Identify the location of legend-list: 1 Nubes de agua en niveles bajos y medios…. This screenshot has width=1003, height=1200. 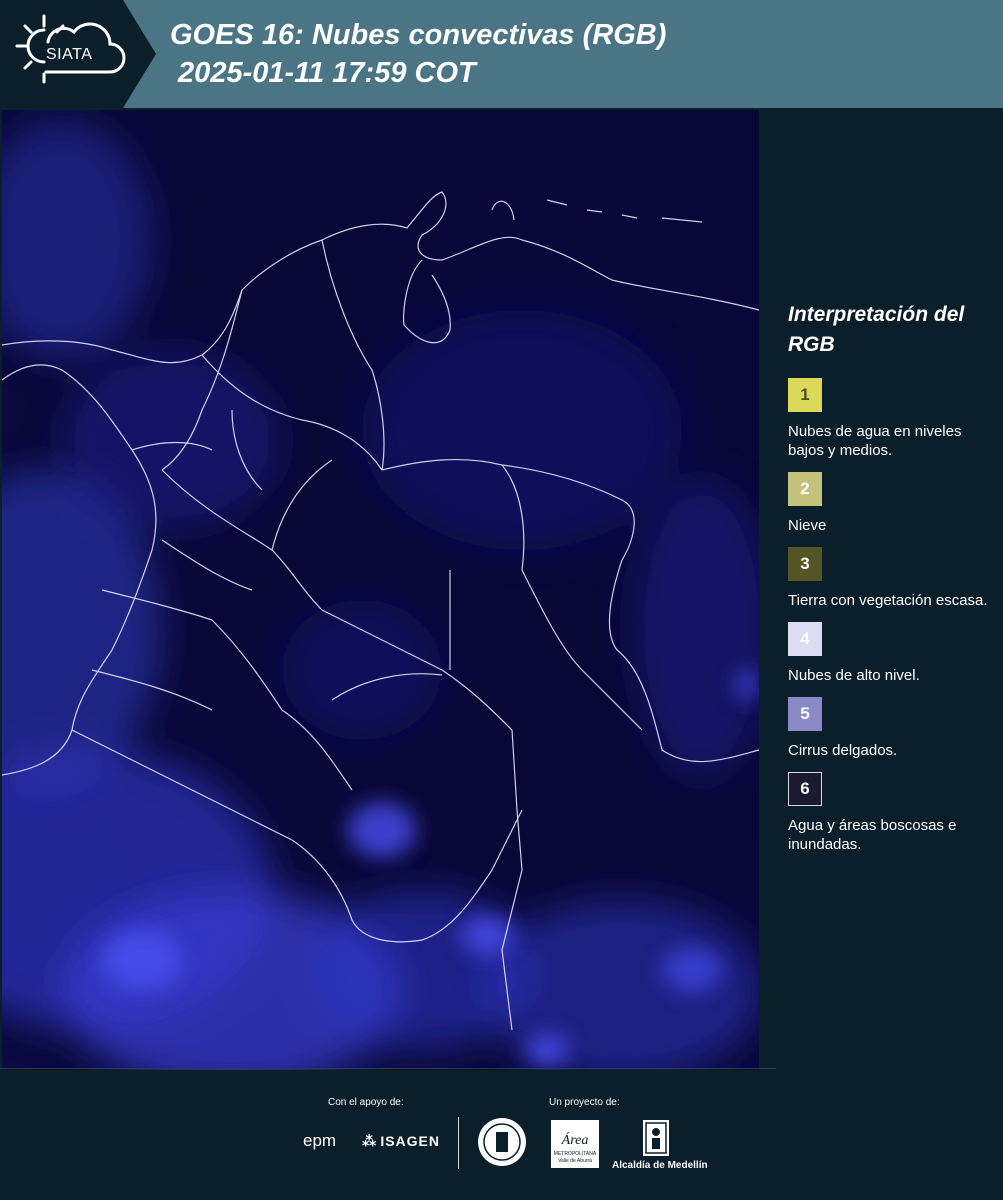
(888, 616).